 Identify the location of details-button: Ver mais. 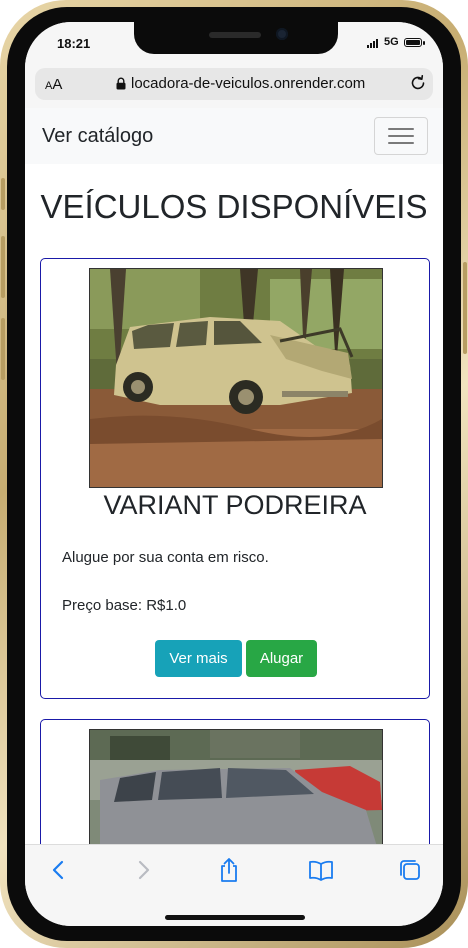
(198, 658).